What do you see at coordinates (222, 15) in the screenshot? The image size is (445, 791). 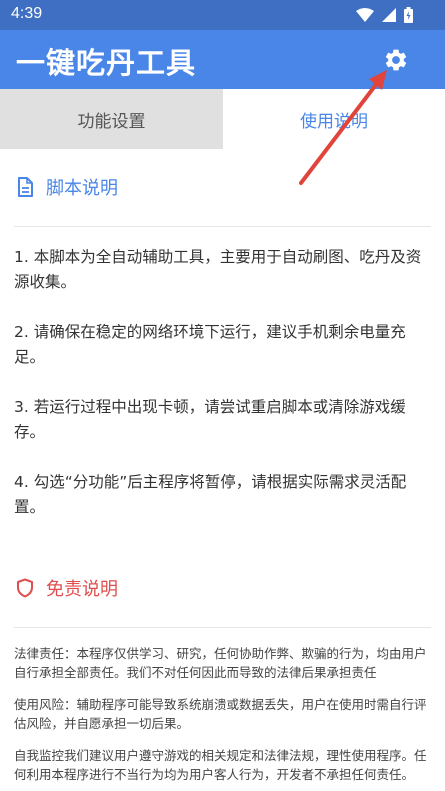 I see `status-bar: 4:39` at bounding box center [222, 15].